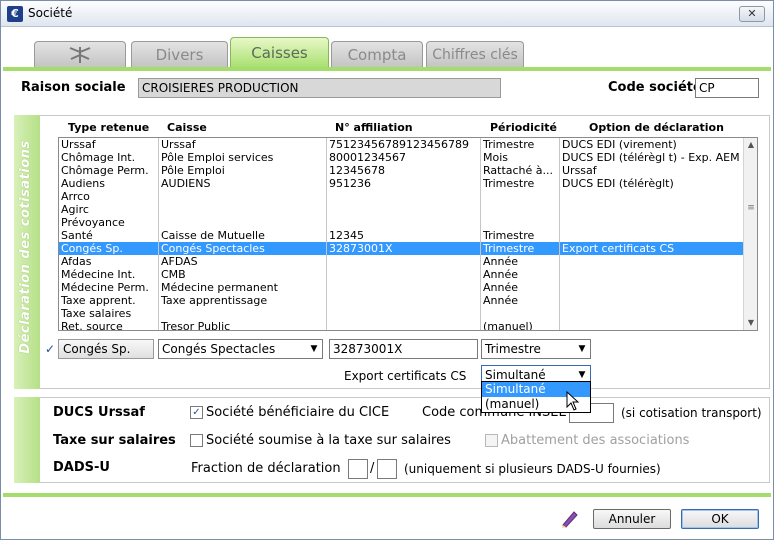 The image size is (774, 540). Describe the element at coordinates (98, 157) in the screenshot. I see `cell-type: Chômage Int.` at that location.